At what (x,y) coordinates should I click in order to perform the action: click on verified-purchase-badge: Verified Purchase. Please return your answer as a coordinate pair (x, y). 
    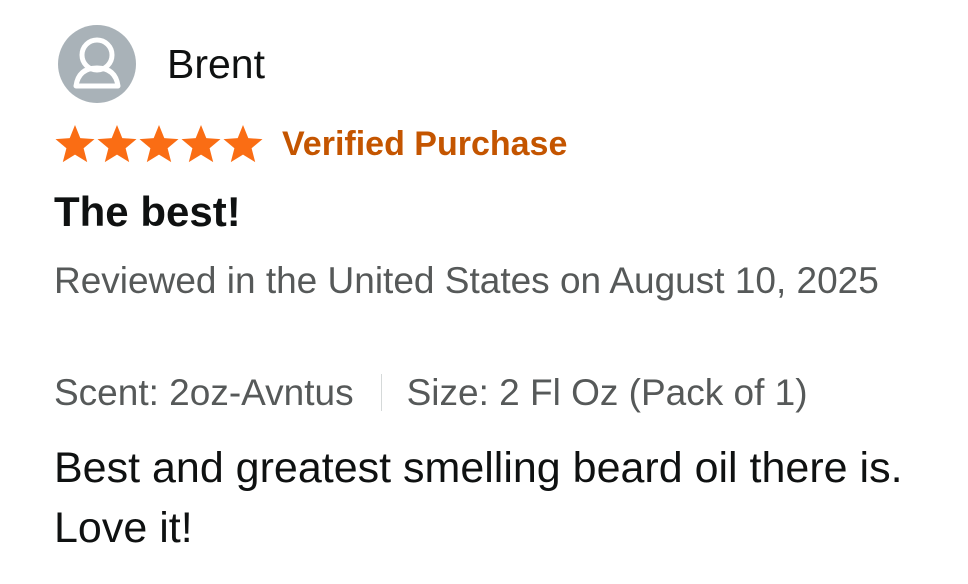
    Looking at the image, I should click on (425, 144).